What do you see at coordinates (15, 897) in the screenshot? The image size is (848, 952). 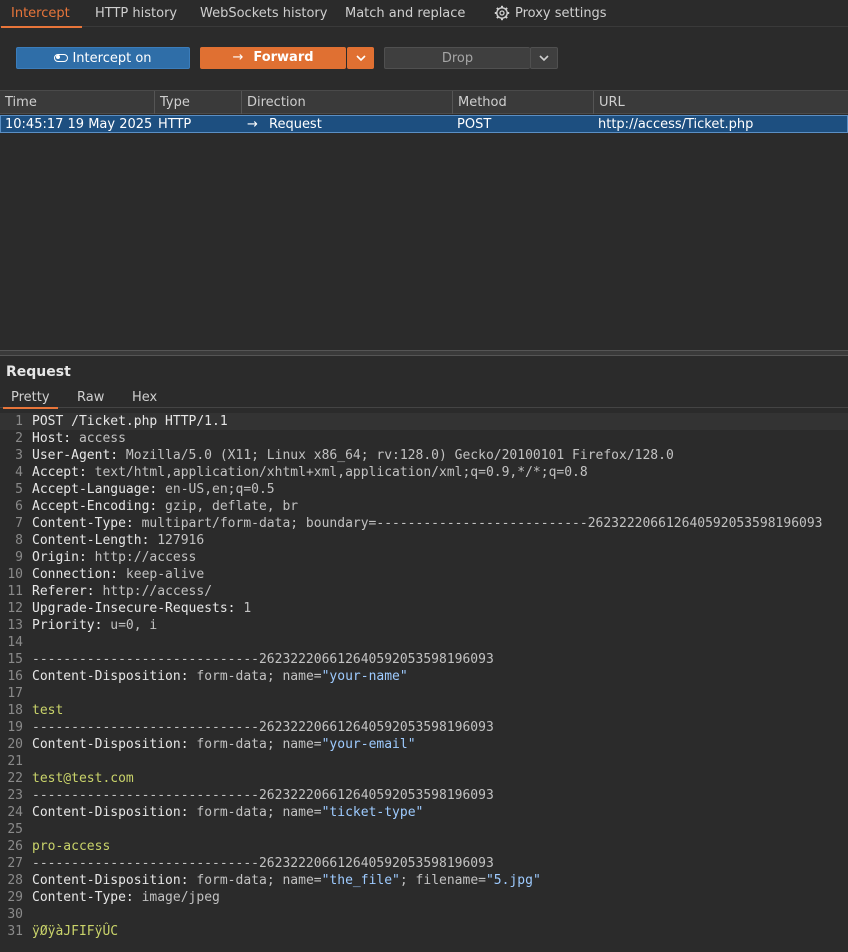 I see `line-number: 29` at bounding box center [15, 897].